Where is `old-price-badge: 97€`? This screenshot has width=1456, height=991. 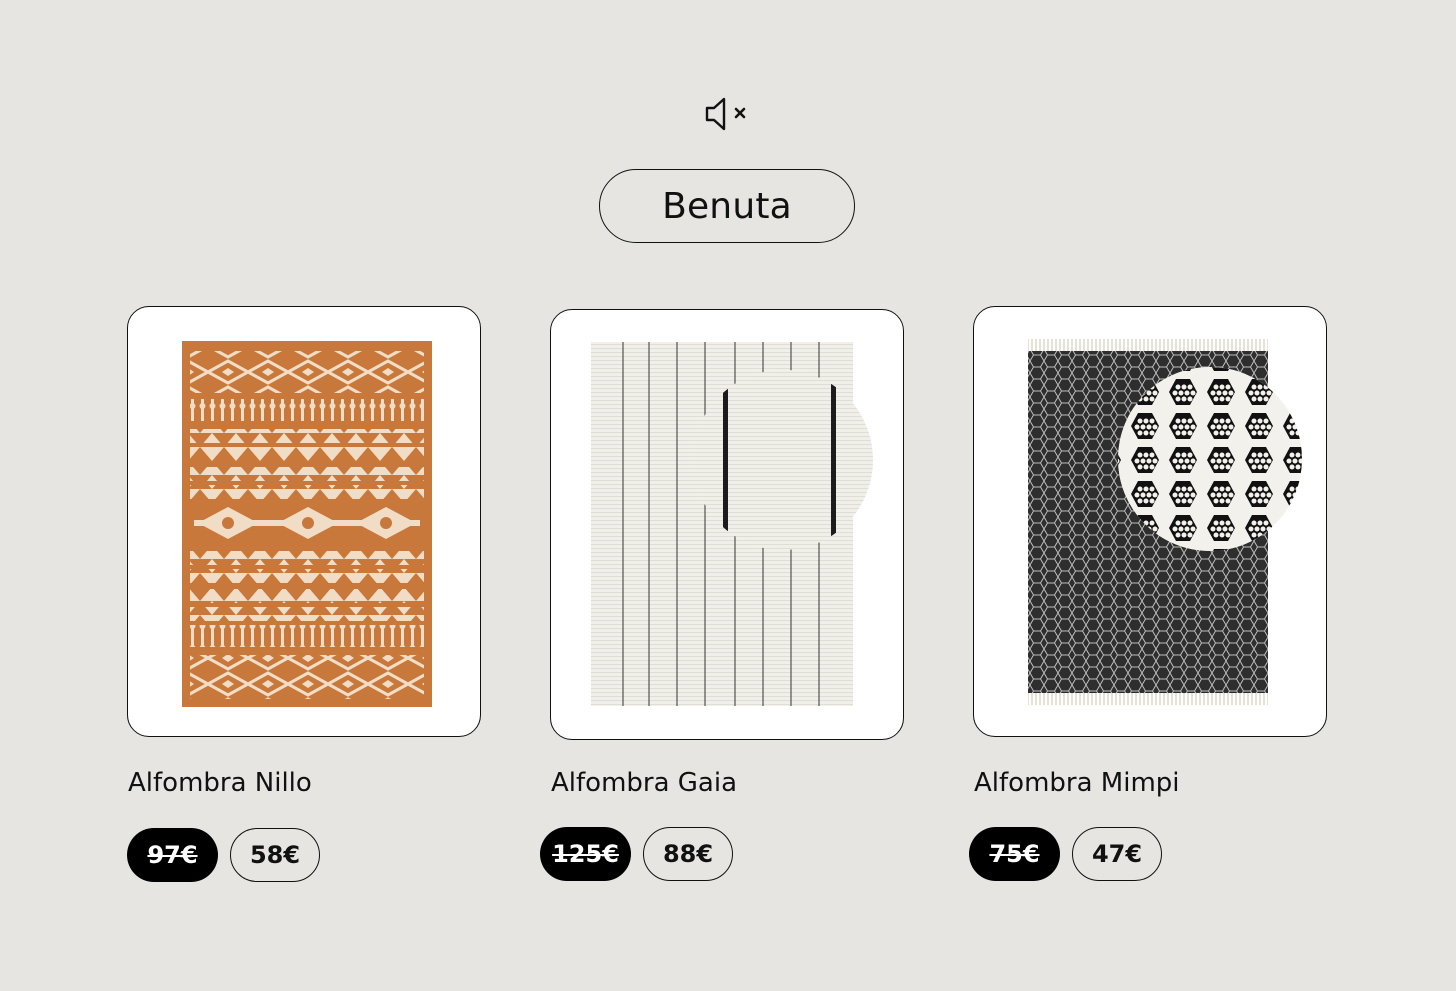 old-price-badge: 97€ is located at coordinates (172, 855).